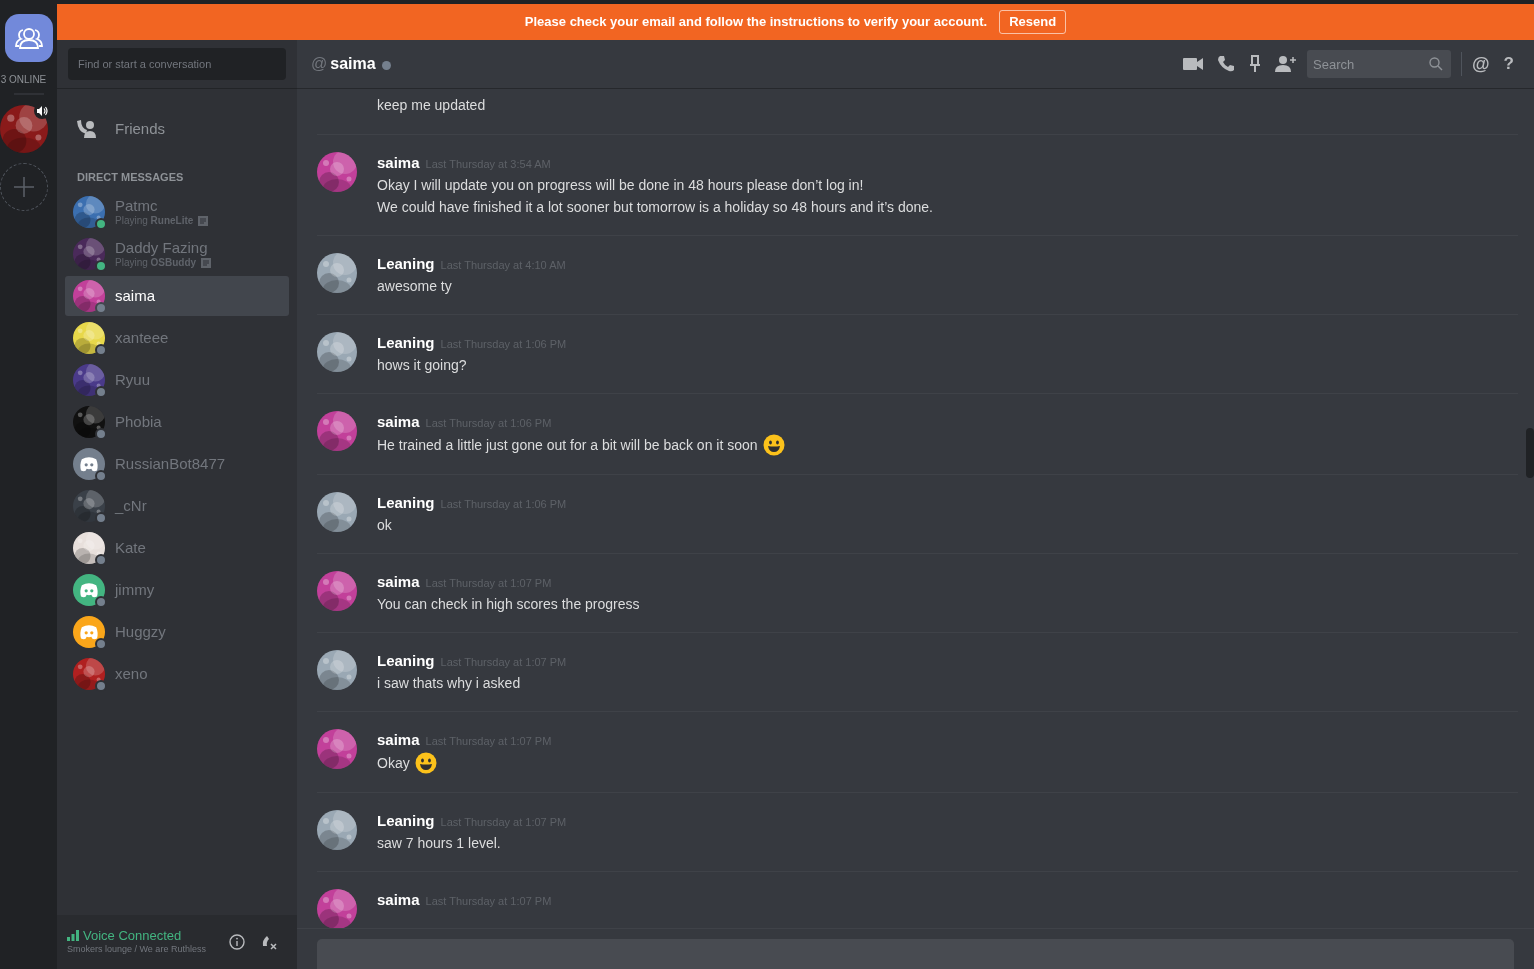 This screenshot has height=969, width=1534. Describe the element at coordinates (137, 949) in the screenshot. I see `voice-channel: Smokers lounge / We are Ruthless` at that location.